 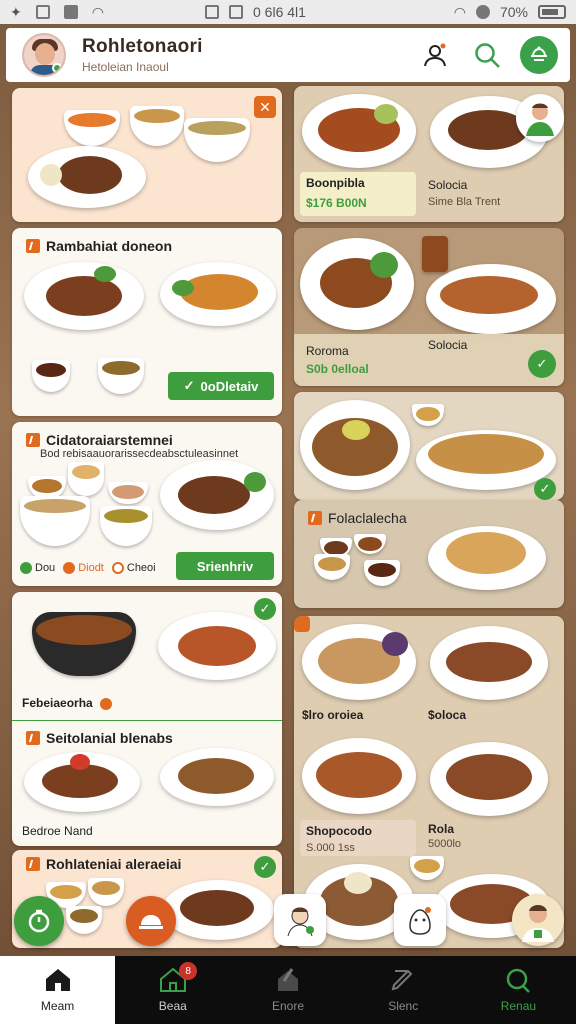 I want to click on wifi-signal-icon: ◠, so click(x=459, y=11).